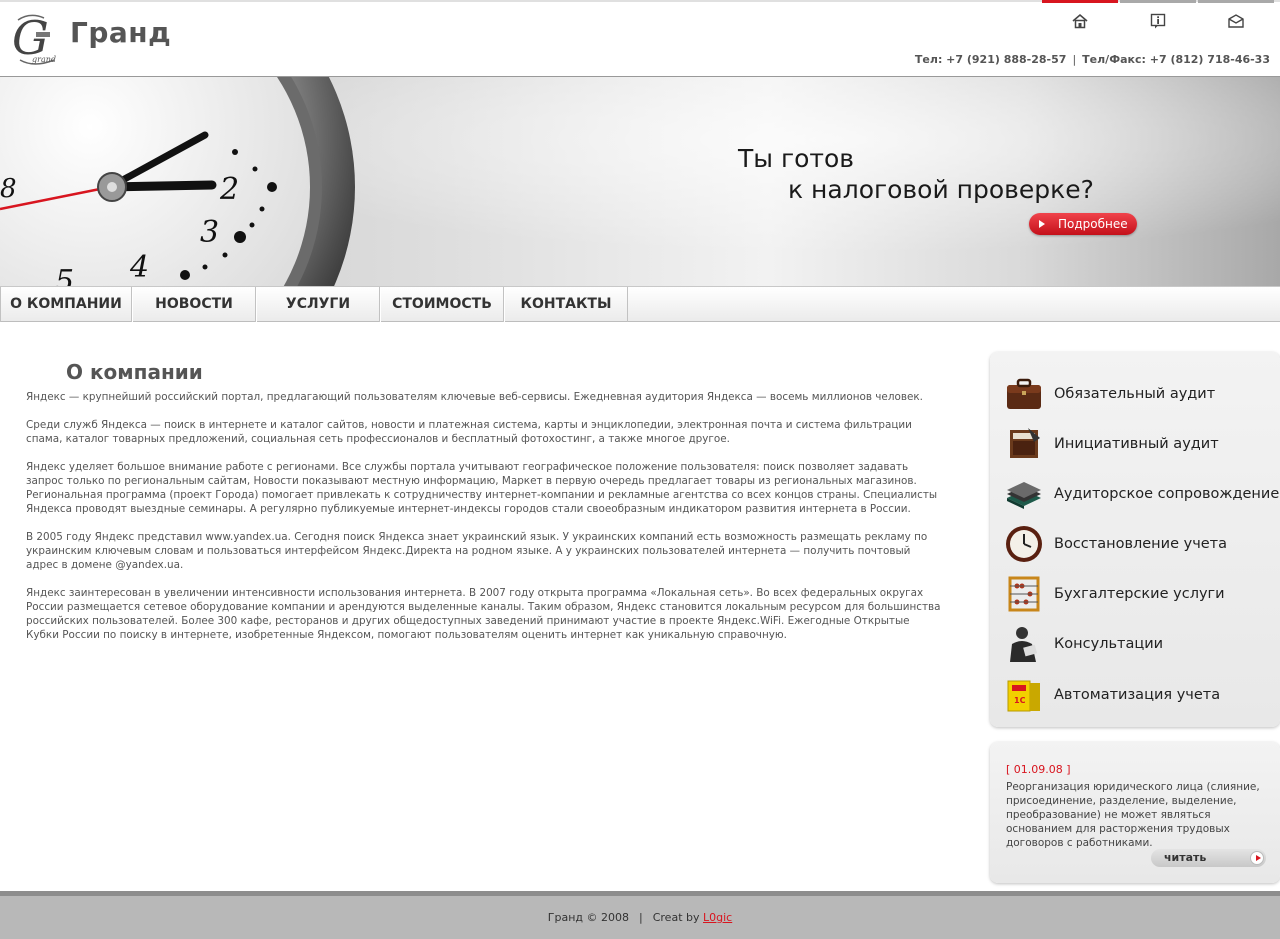 The height and width of the screenshot is (939, 1280). What do you see at coordinates (1025, 443) in the screenshot?
I see `folder-icon` at bounding box center [1025, 443].